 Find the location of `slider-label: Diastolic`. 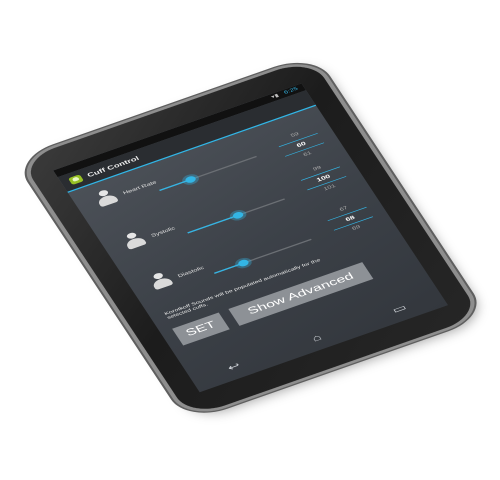

slider-label: Diastolic is located at coordinates (191, 272).